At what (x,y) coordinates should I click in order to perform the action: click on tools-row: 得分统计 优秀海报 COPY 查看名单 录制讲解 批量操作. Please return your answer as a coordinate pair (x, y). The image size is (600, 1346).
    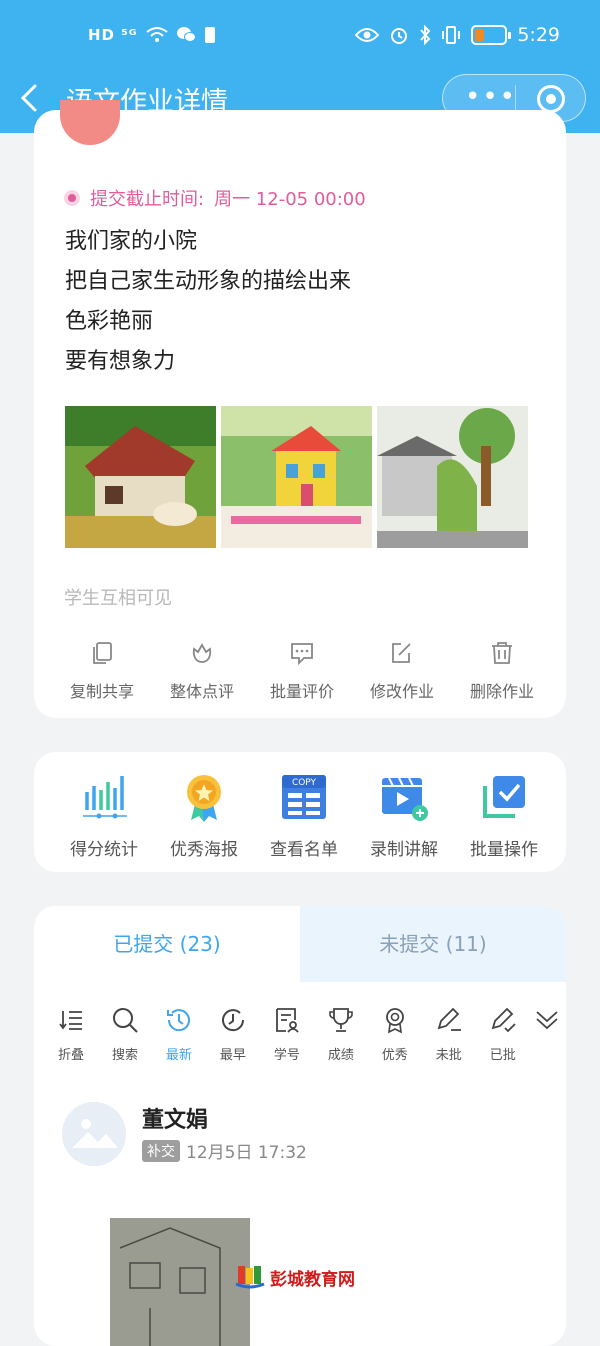
    Looking at the image, I should click on (304, 816).